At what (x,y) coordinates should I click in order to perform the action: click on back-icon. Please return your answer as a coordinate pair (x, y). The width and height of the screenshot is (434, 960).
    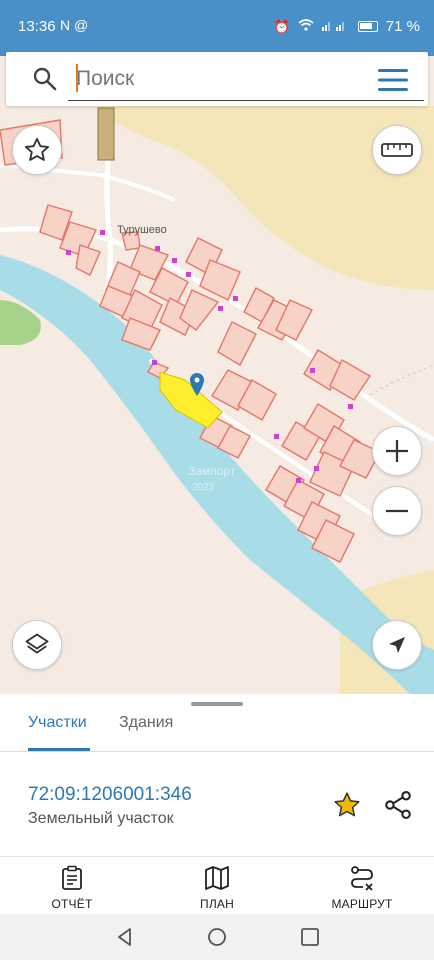
    Looking at the image, I should click on (125, 937).